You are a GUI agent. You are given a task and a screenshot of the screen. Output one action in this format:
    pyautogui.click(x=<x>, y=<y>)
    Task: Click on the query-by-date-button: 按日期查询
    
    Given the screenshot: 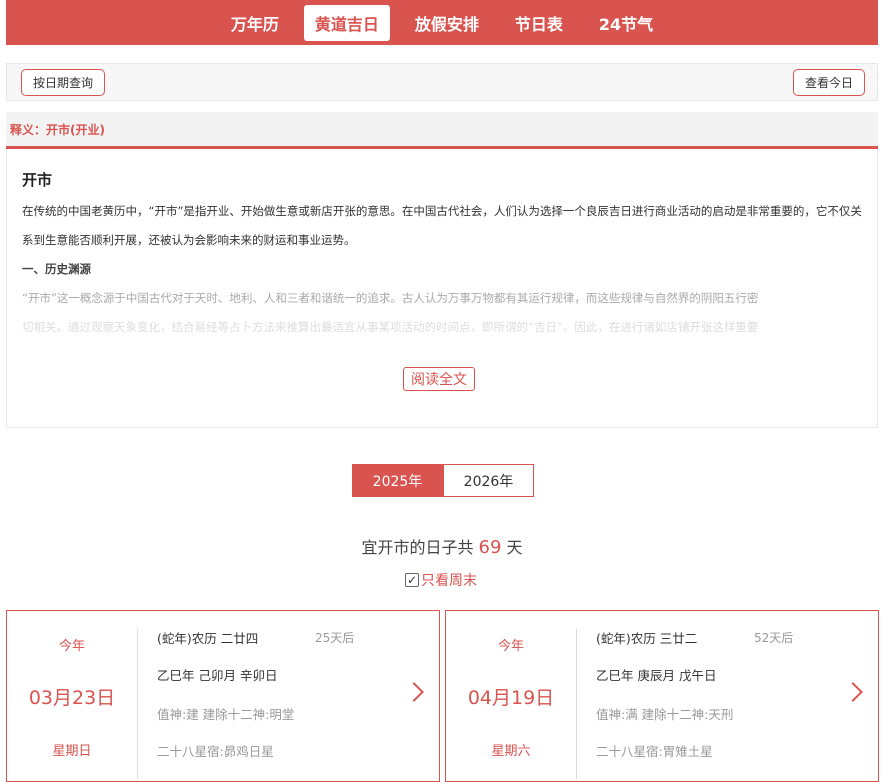 What is the action you would take?
    pyautogui.click(x=63, y=82)
    